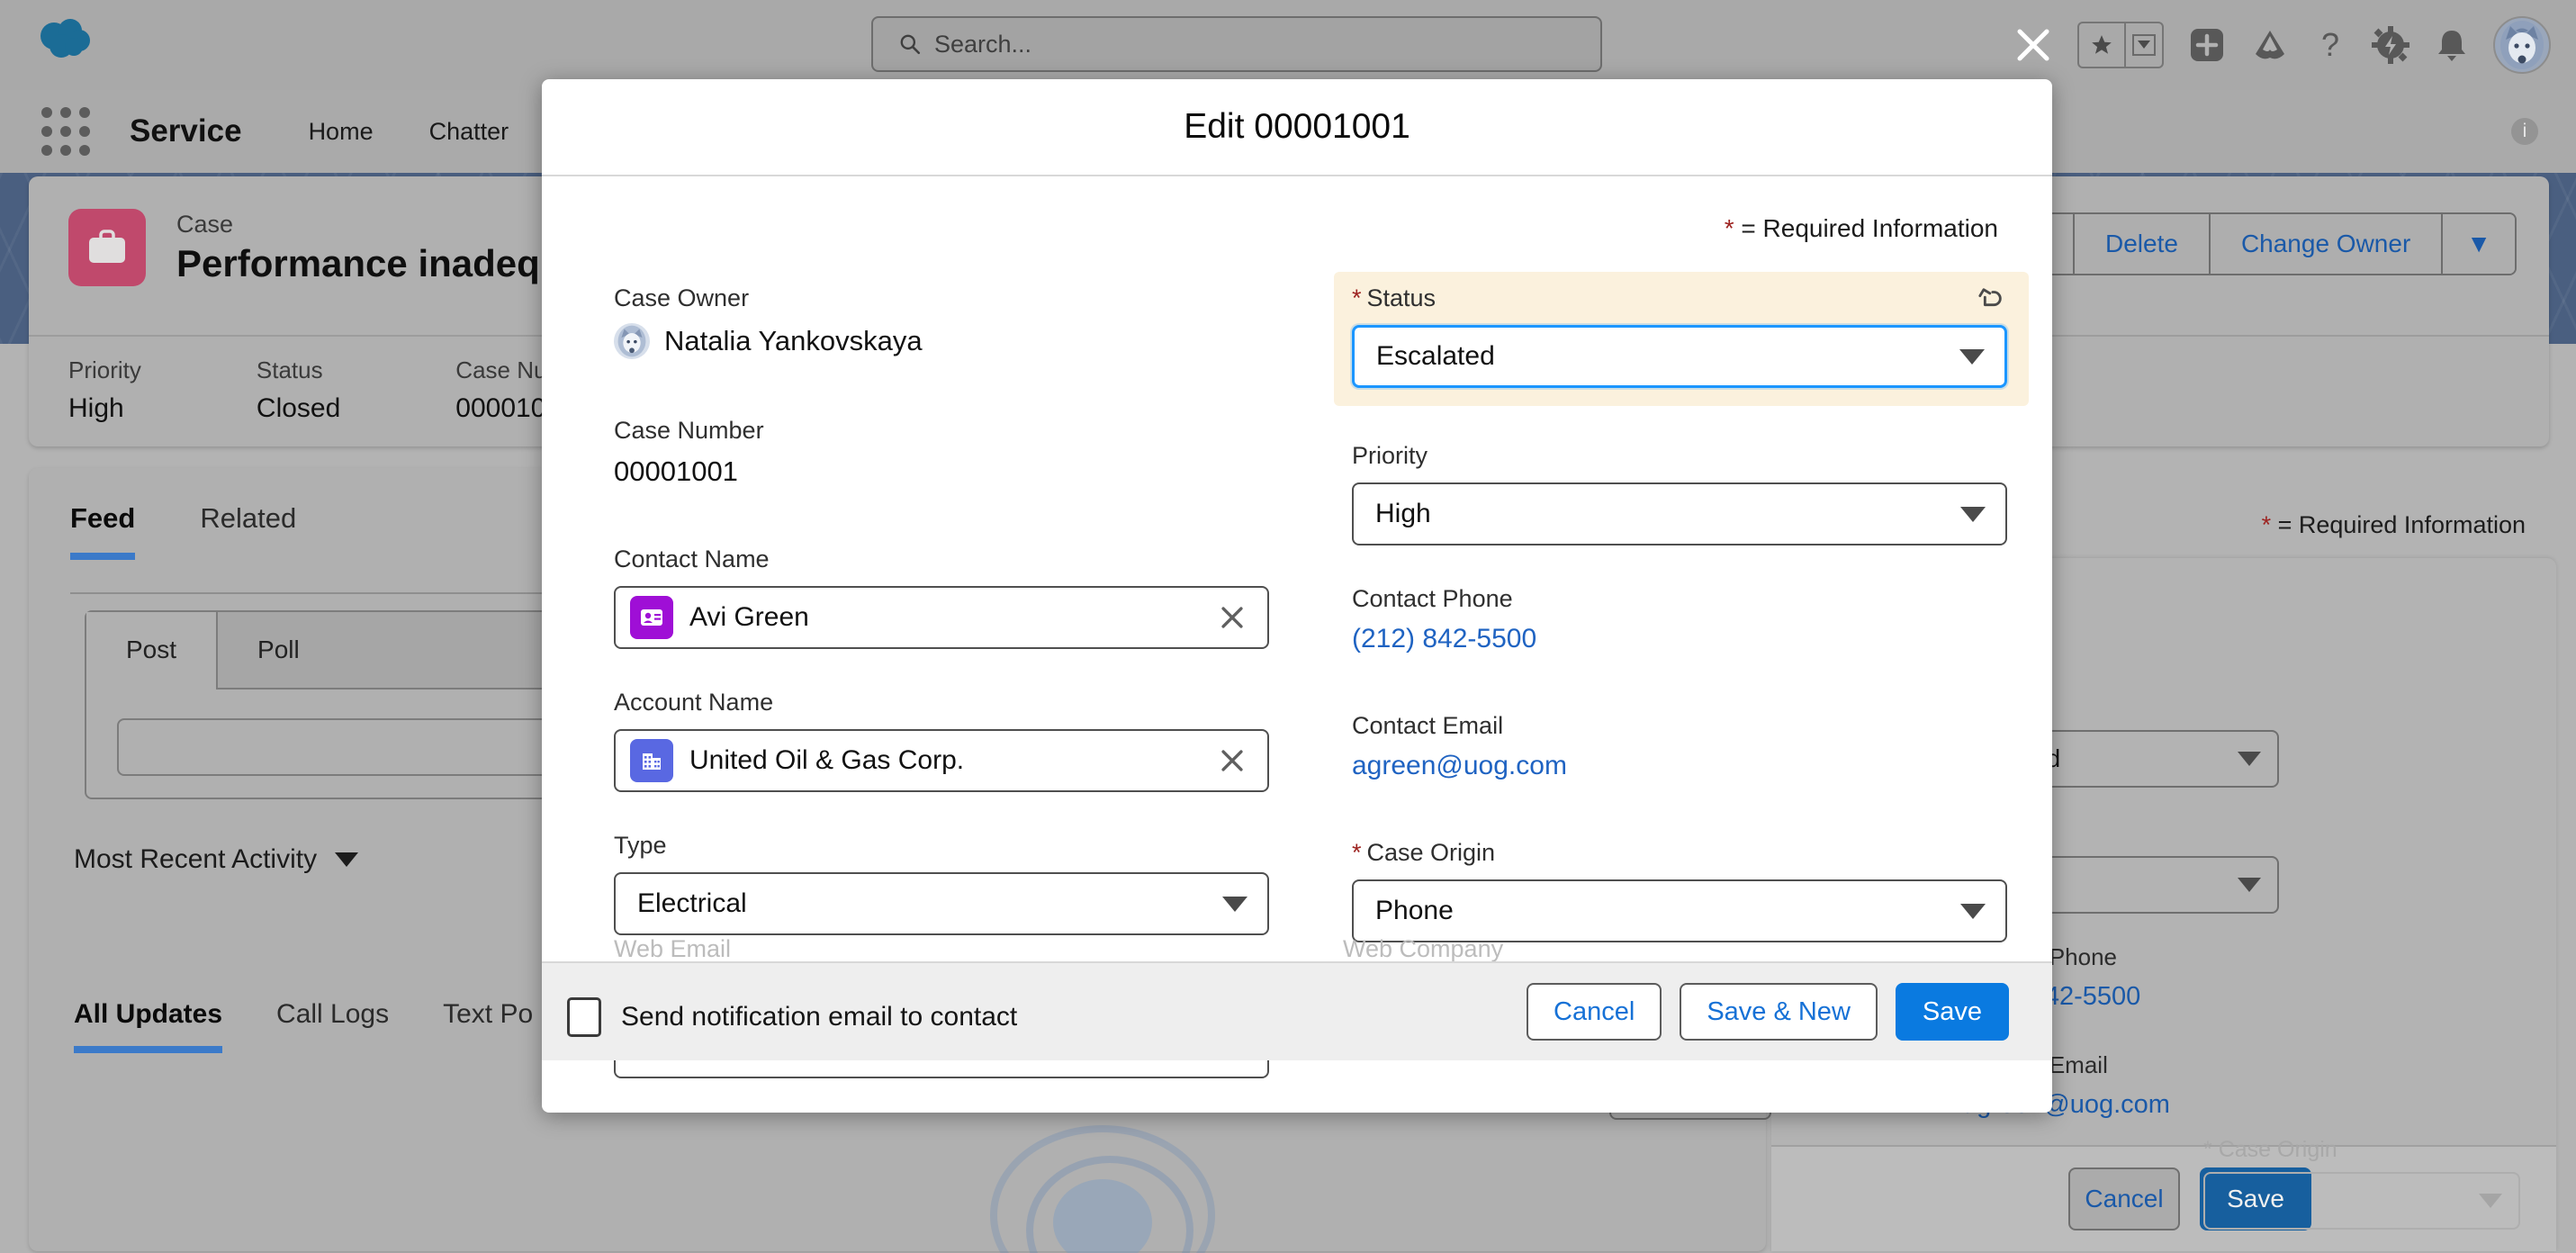  I want to click on case-origin-select: Phone, so click(1679, 911).